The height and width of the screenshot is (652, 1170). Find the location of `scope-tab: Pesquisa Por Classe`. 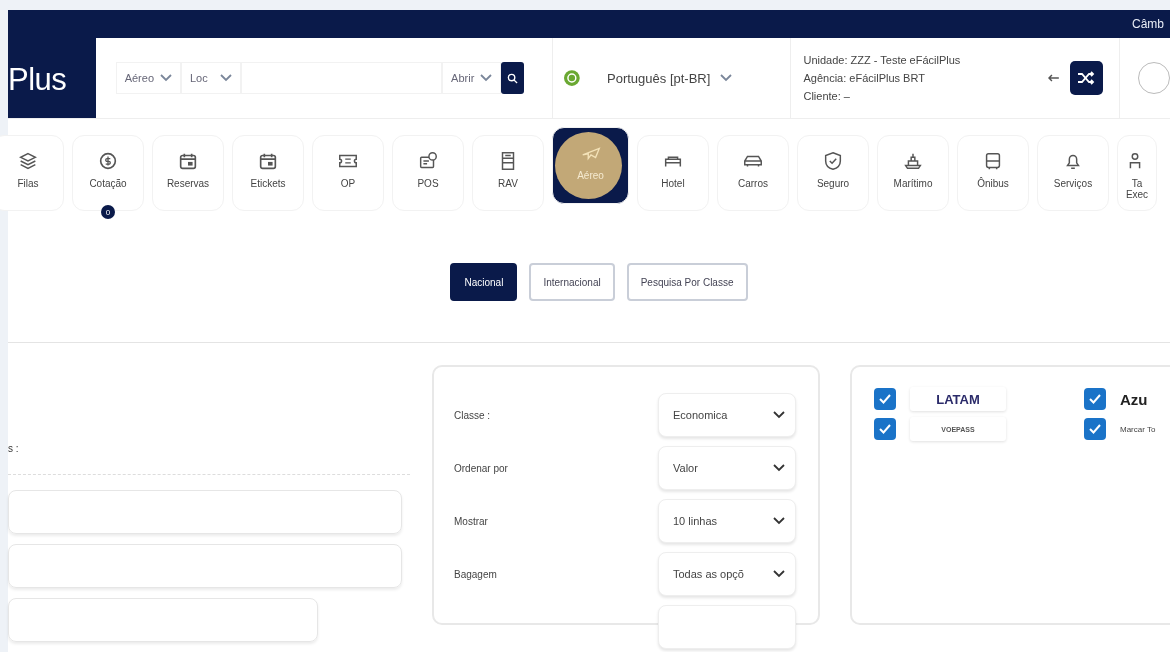

scope-tab: Pesquisa Por Classe is located at coordinates (687, 282).